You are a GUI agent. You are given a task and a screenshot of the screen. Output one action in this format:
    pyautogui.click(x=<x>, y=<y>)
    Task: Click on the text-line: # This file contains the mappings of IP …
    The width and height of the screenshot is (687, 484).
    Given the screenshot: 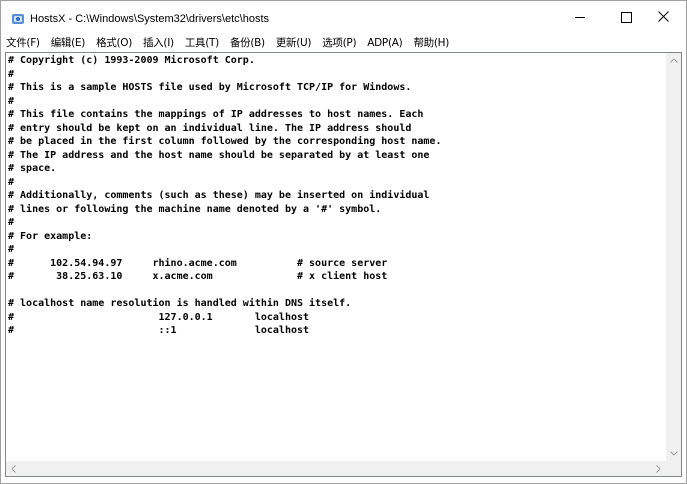 What is the action you would take?
    pyautogui.click(x=216, y=114)
    